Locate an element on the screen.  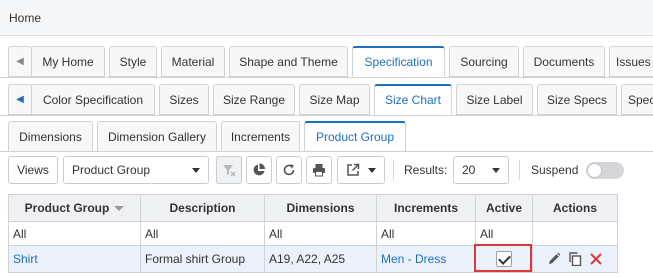
filter-row: All All All All All is located at coordinates (313, 233).